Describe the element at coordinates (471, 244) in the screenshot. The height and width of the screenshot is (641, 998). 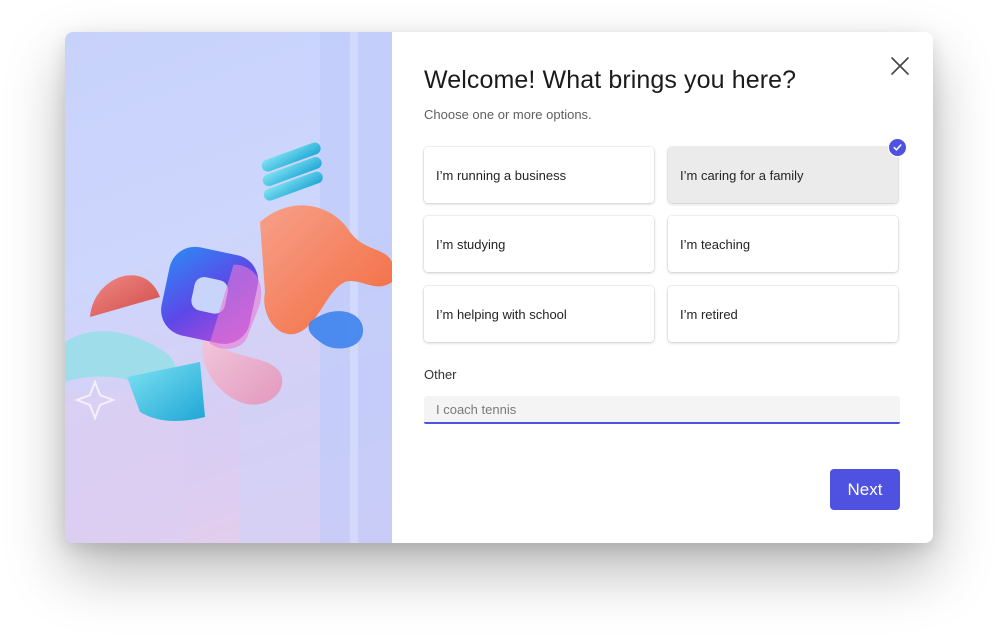
I see `option-label: I’m studying` at that location.